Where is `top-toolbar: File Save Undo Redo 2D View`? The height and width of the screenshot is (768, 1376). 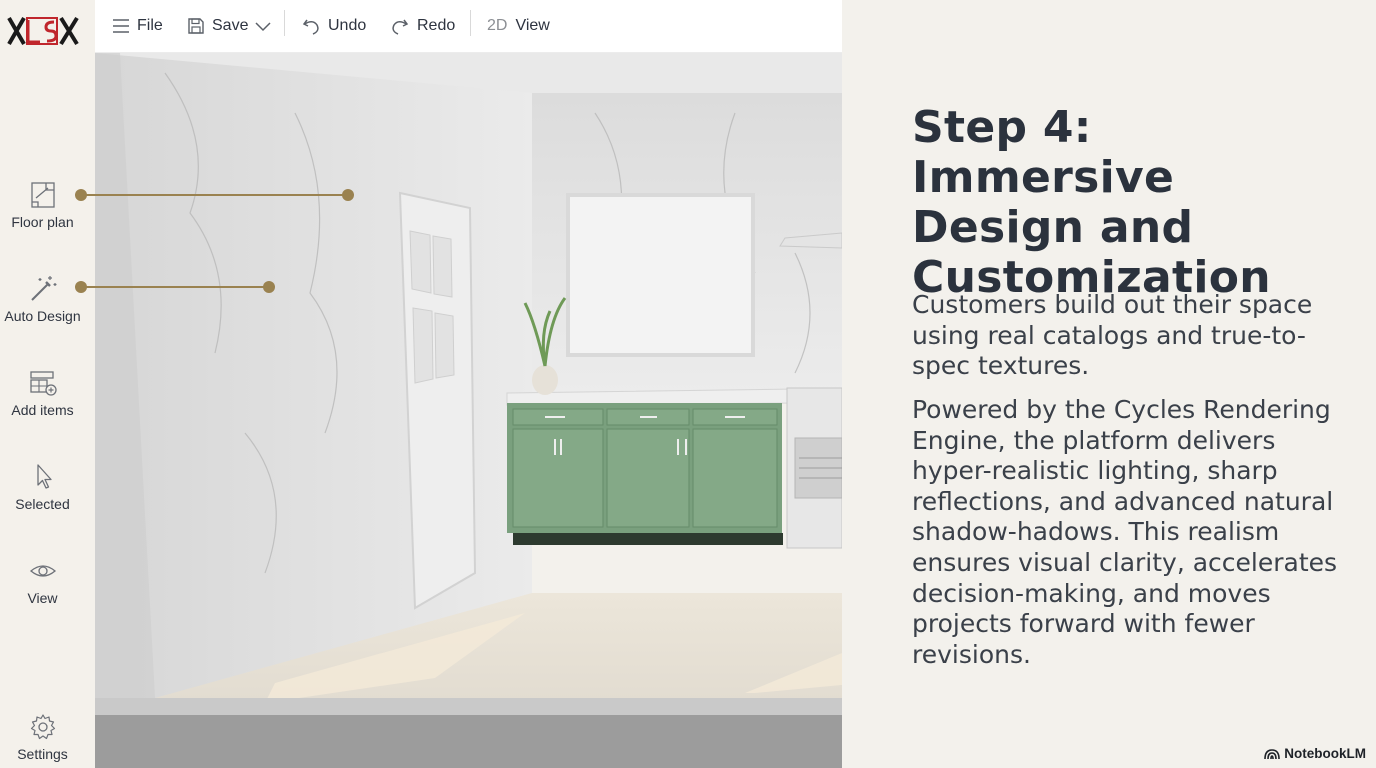
top-toolbar: File Save Undo Redo 2D View is located at coordinates (468, 26).